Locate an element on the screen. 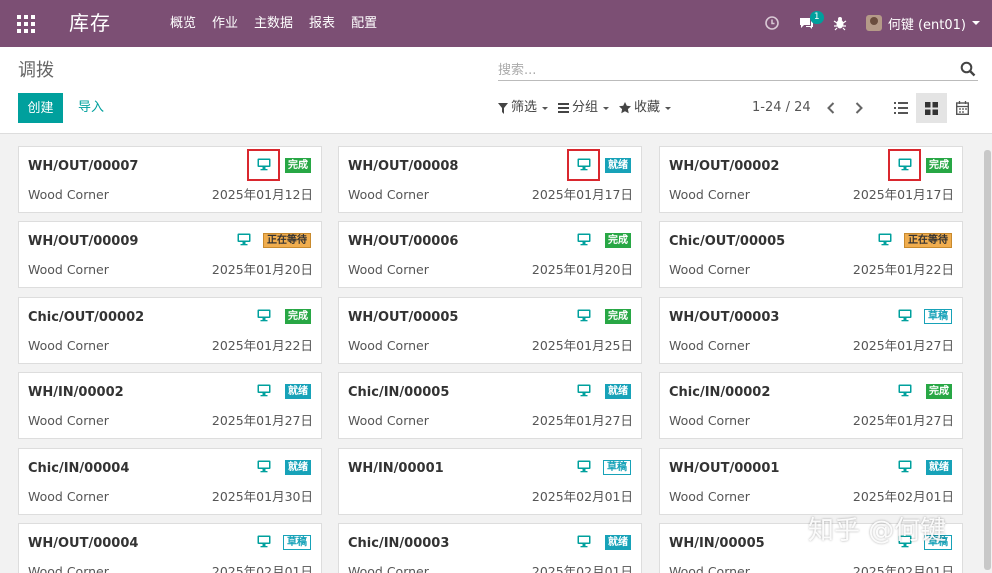 Image resolution: width=992 pixels, height=573 pixels. menu-item-master-data: 主数据 is located at coordinates (273, 23).